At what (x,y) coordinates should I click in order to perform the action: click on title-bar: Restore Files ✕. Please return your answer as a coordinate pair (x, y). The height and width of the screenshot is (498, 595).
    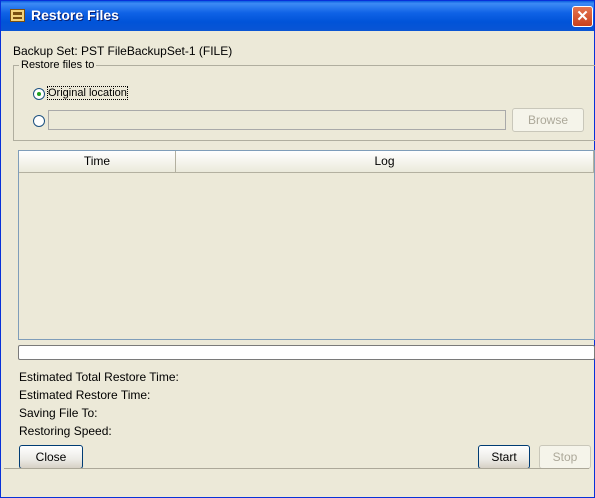
    Looking at the image, I should click on (297, 16).